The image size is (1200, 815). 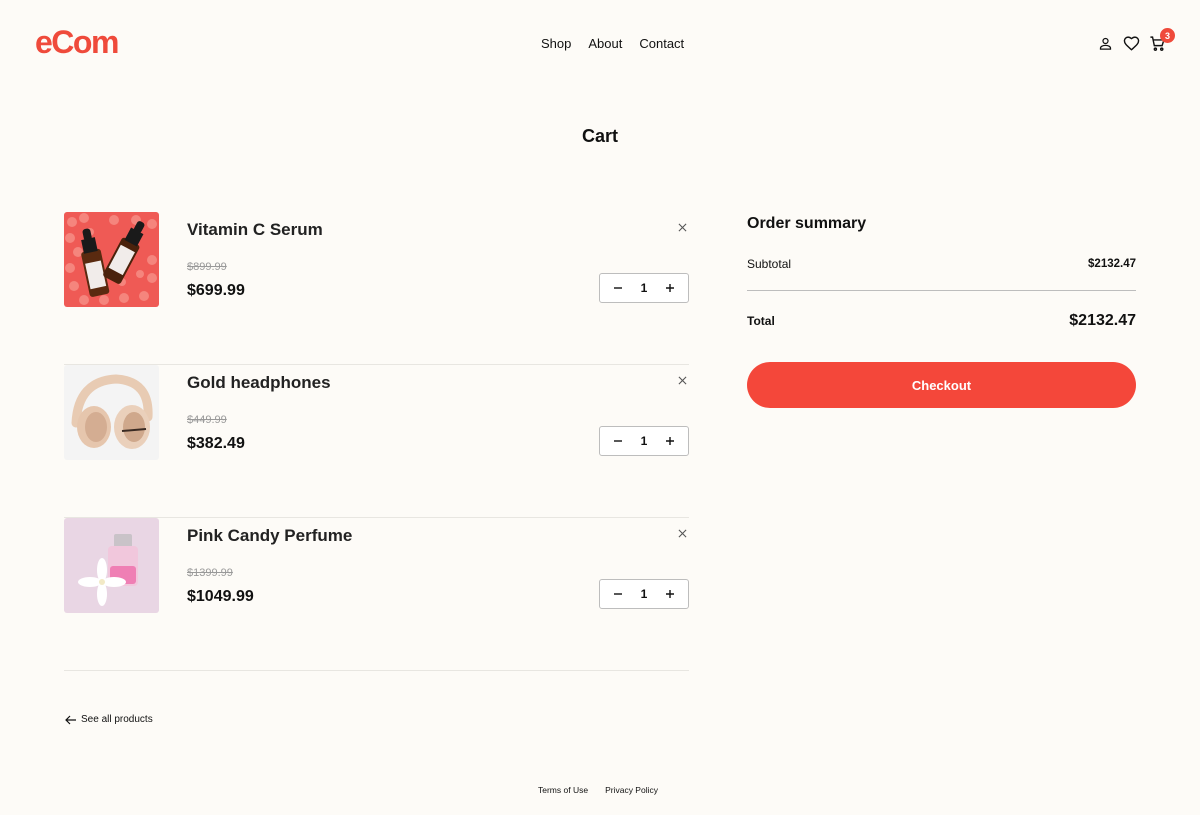 What do you see at coordinates (1131, 43) in the screenshot?
I see `heart-icon` at bounding box center [1131, 43].